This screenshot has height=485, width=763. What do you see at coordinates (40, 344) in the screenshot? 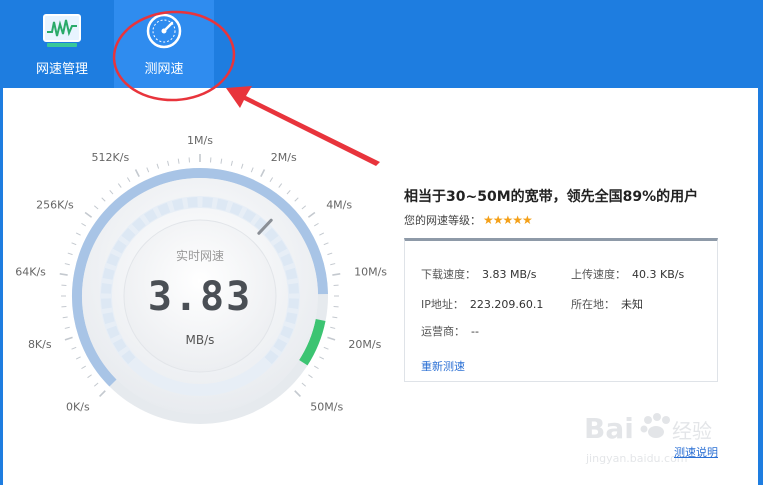
I see `gauge-scale-label: 8K/s` at bounding box center [40, 344].